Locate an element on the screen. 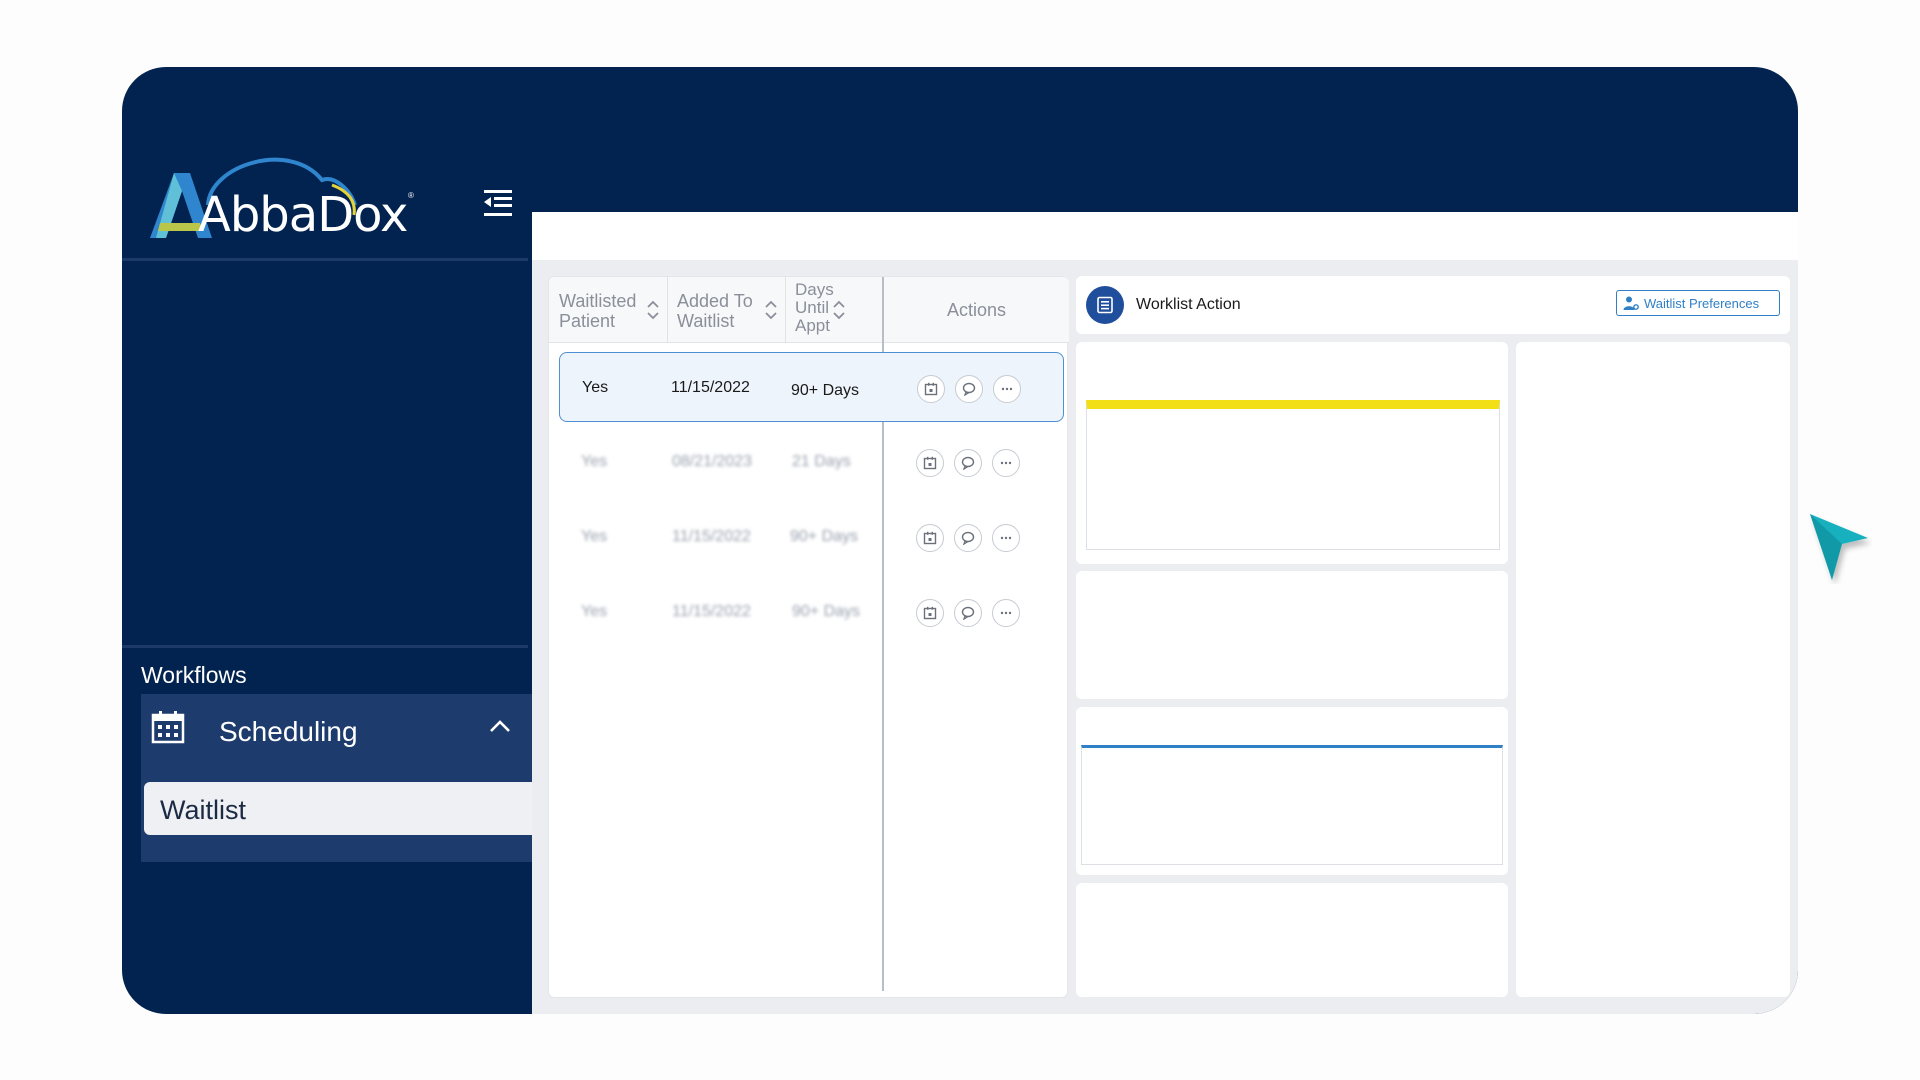 The width and height of the screenshot is (1920, 1080). column-label: Until is located at coordinates (812, 307).